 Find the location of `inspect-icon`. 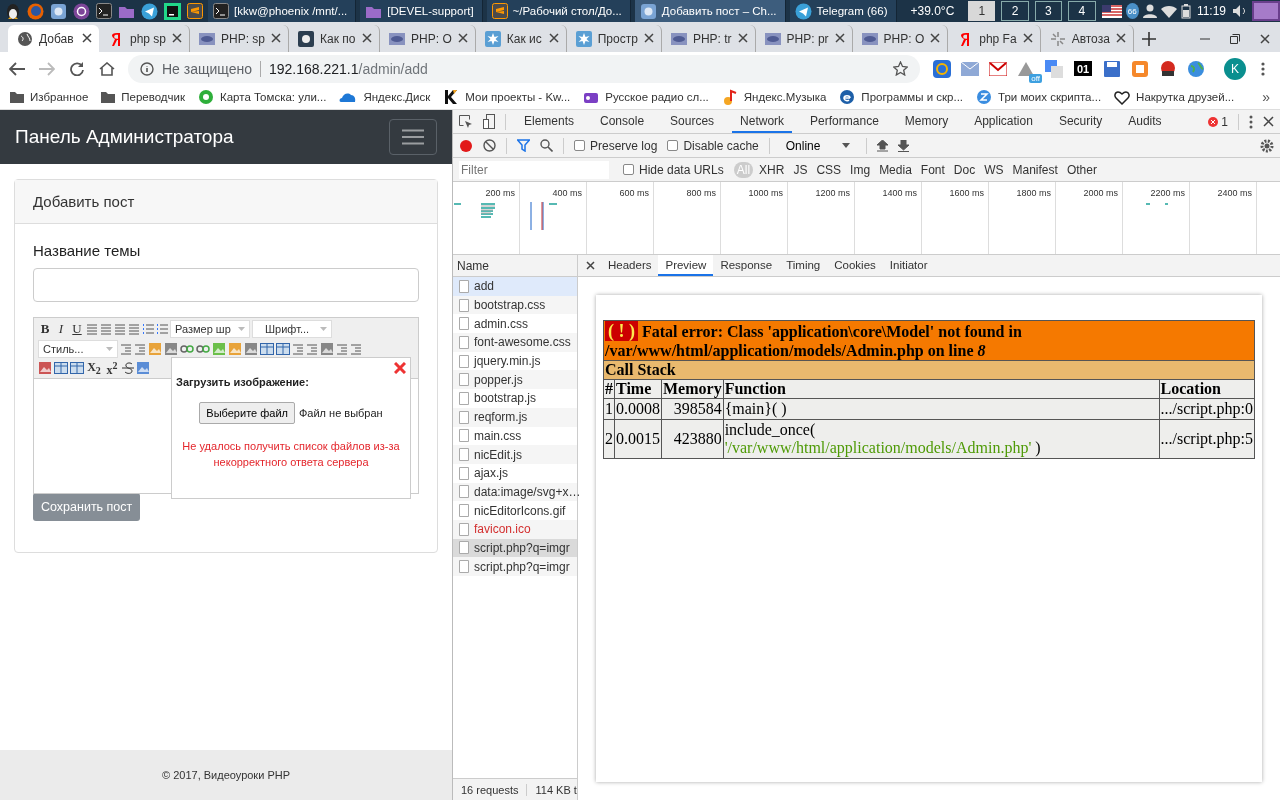

inspect-icon is located at coordinates (466, 121).